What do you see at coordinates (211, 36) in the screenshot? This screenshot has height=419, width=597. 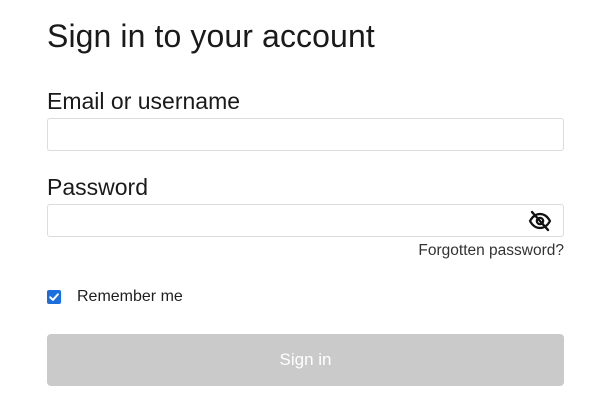 I see `page-title: Sign in to your account` at bounding box center [211, 36].